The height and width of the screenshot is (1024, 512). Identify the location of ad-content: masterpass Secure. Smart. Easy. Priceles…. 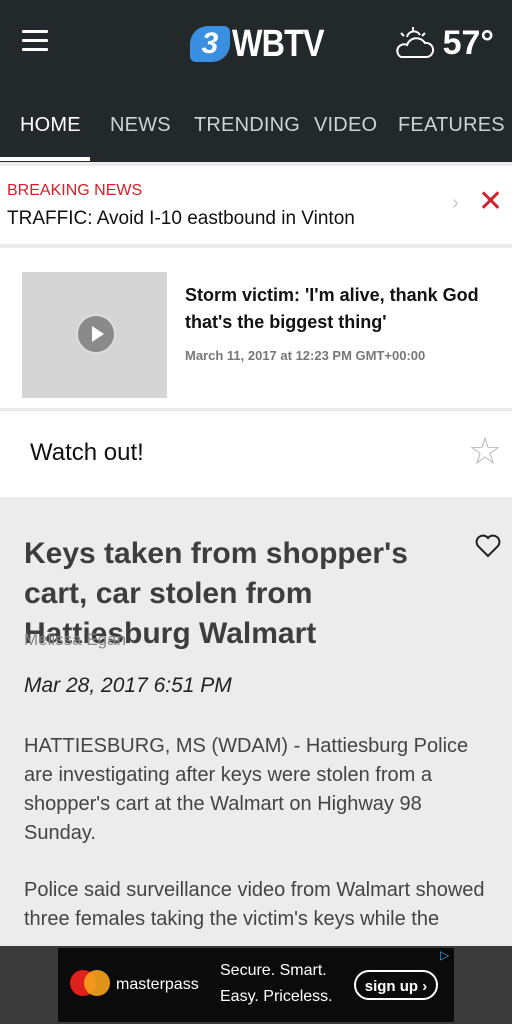
(256, 985).